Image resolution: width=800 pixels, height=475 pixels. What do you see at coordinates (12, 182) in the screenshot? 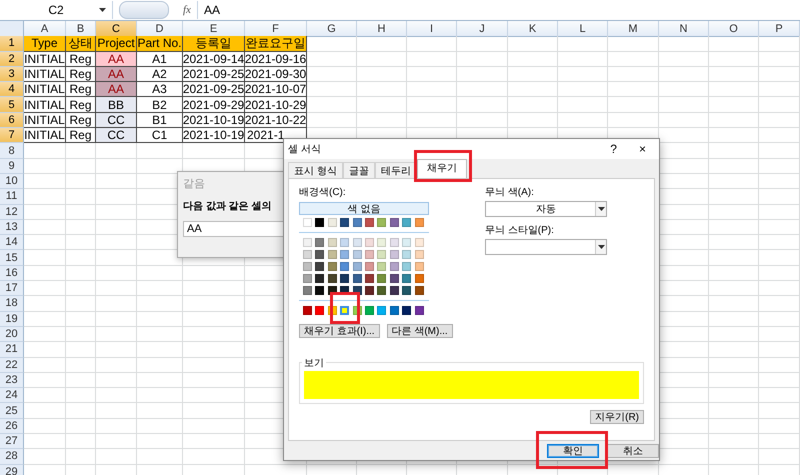
I see `row-header: 10` at bounding box center [12, 182].